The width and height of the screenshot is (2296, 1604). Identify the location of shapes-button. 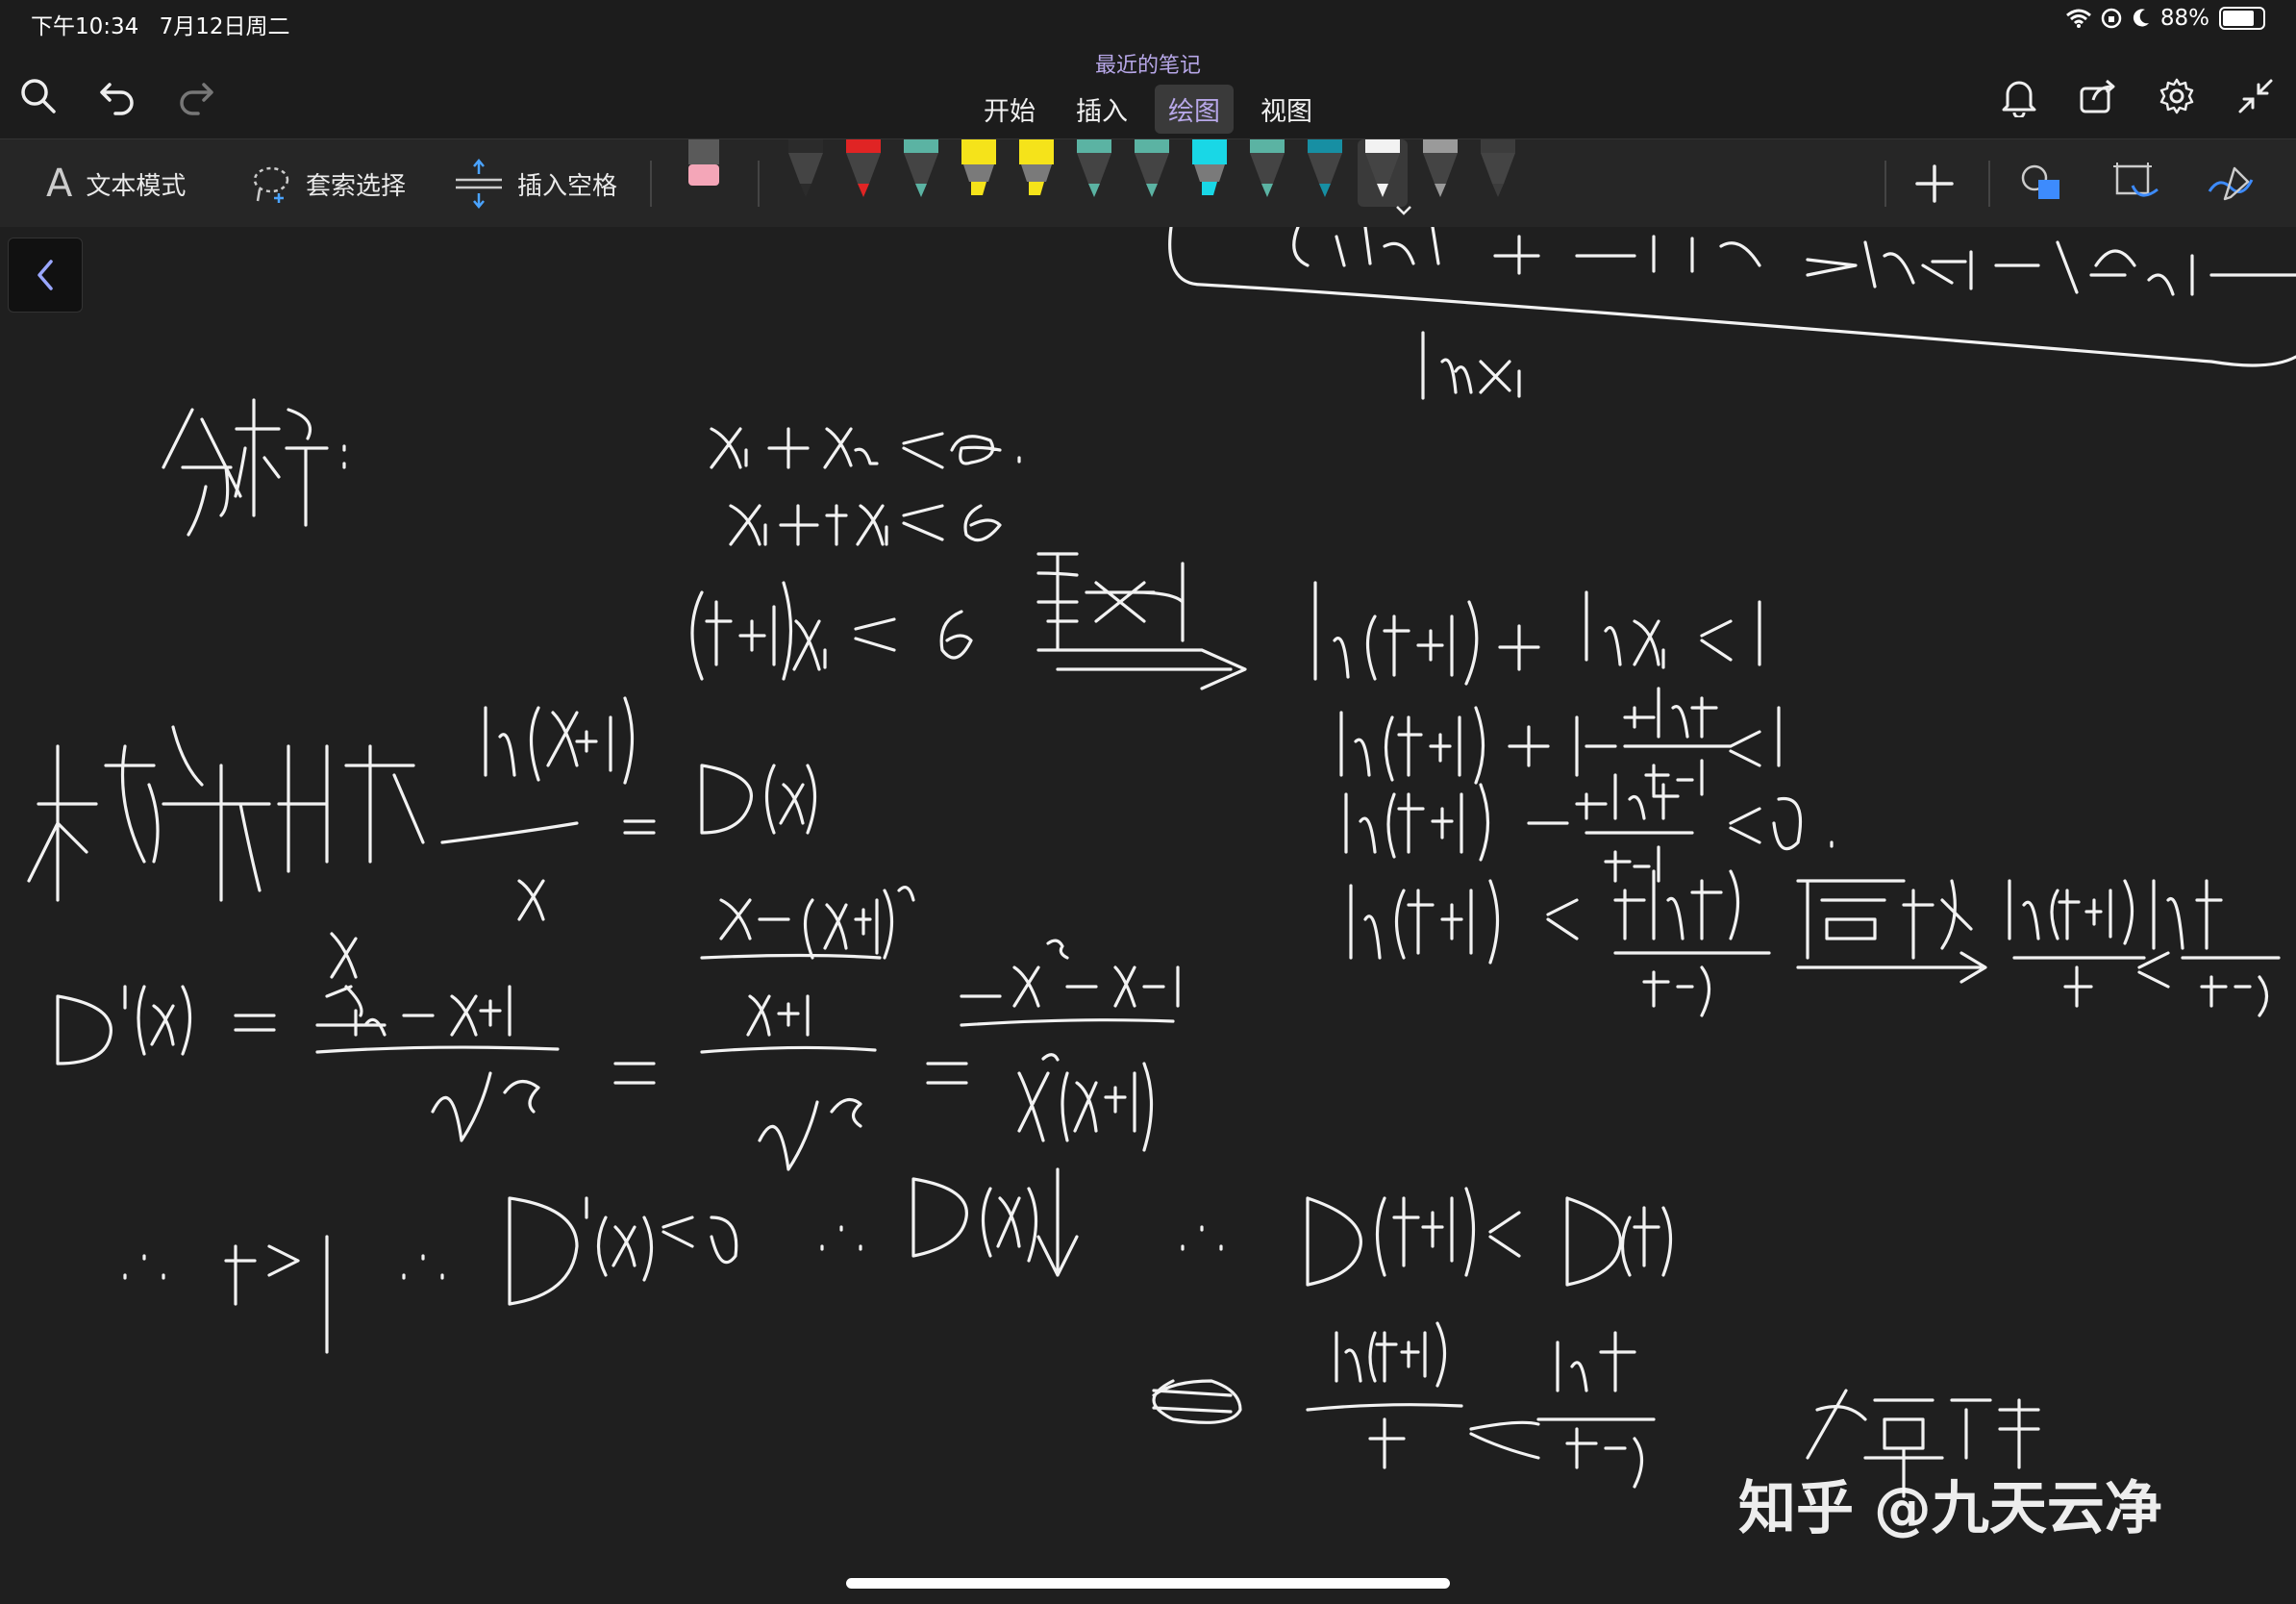
(2042, 184).